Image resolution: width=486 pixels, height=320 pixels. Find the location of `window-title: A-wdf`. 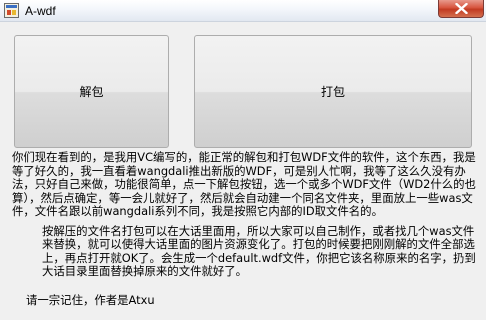

window-title: A-wdf is located at coordinates (40, 11).